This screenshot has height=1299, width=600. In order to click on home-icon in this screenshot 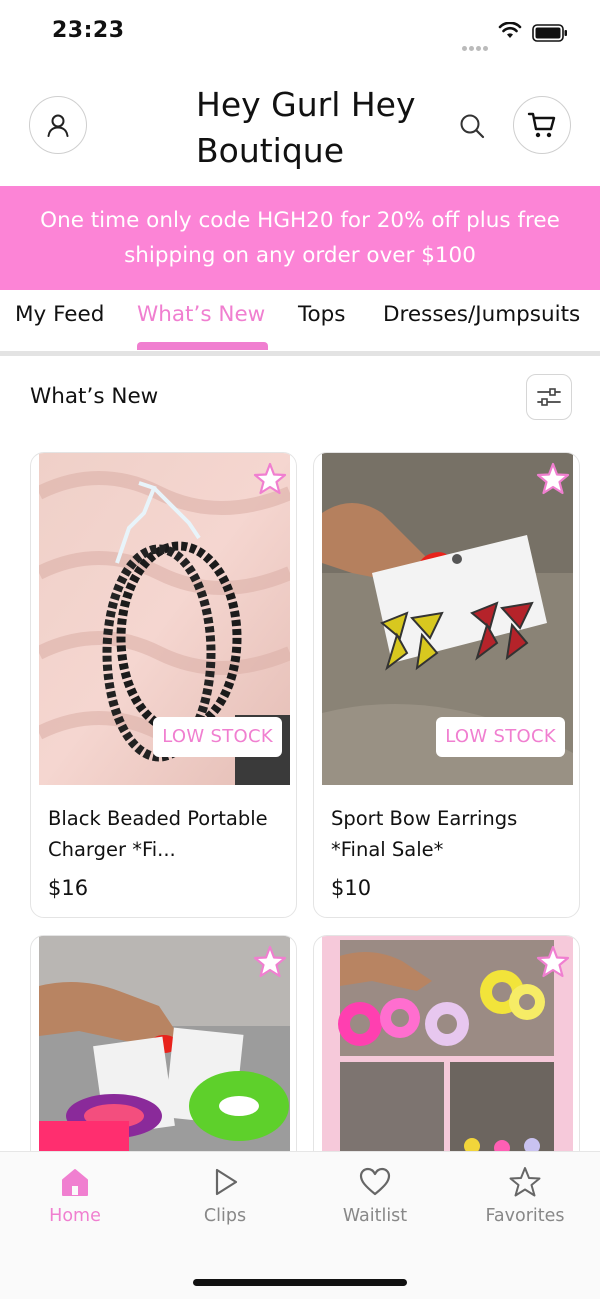, I will do `click(75, 1182)`.